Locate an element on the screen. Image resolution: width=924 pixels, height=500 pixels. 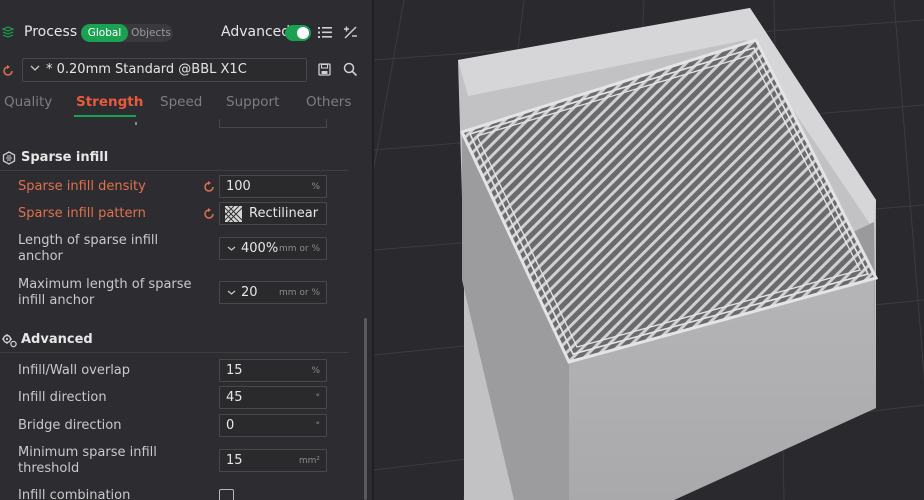
setting-label: Infill combination is located at coordinates (74, 494).